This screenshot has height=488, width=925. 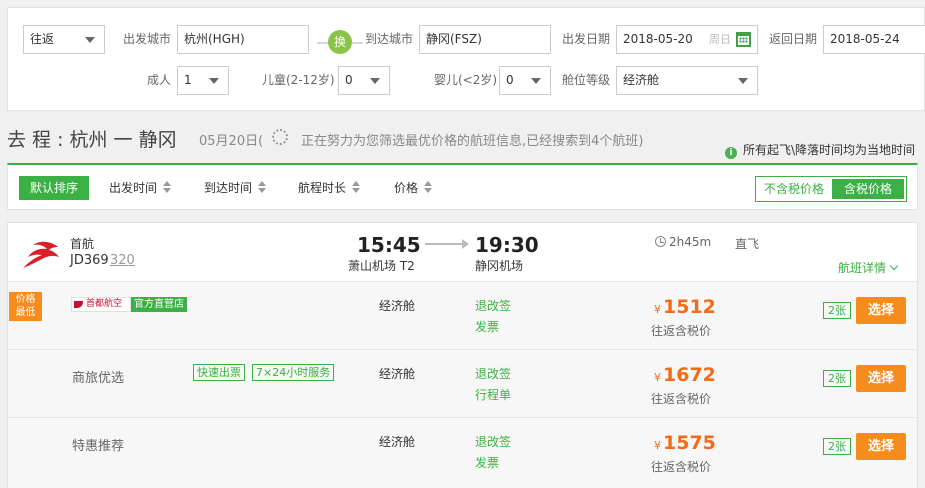 I want to click on lowest-badge-line2: 最低, so click(x=25, y=312).